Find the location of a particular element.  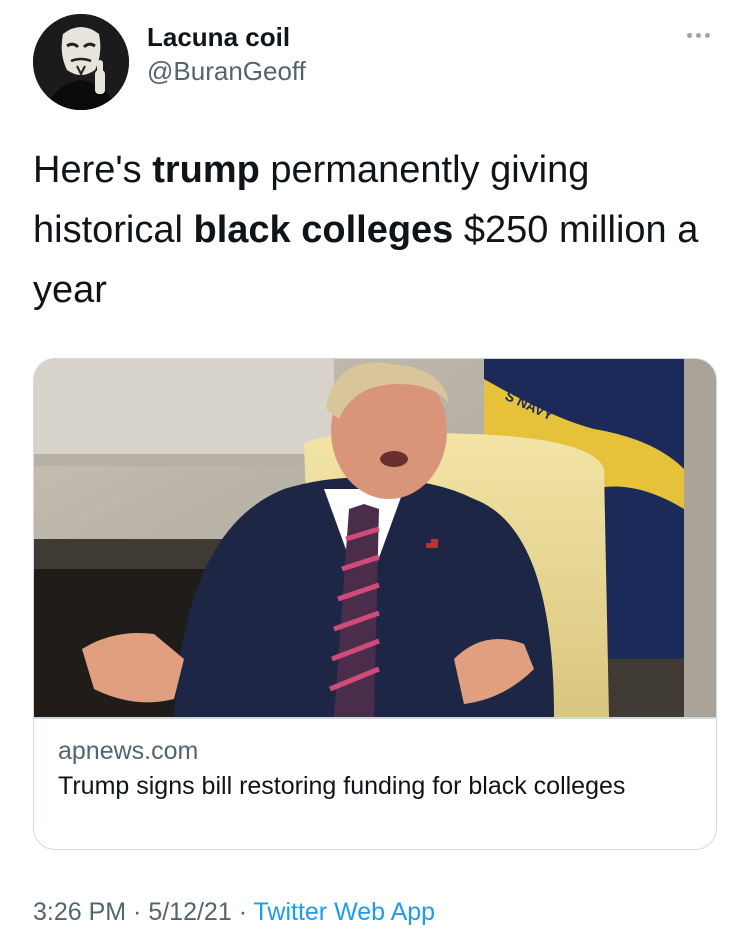

author-name: Lacuna coil is located at coordinates (218, 37).